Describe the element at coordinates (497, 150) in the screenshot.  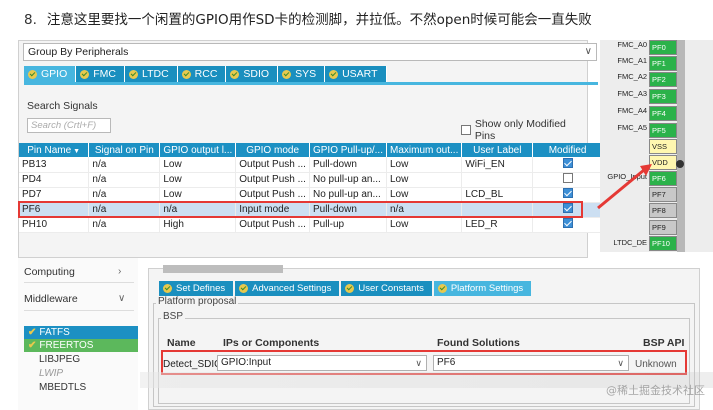
I see `col-user-label: User Label` at that location.